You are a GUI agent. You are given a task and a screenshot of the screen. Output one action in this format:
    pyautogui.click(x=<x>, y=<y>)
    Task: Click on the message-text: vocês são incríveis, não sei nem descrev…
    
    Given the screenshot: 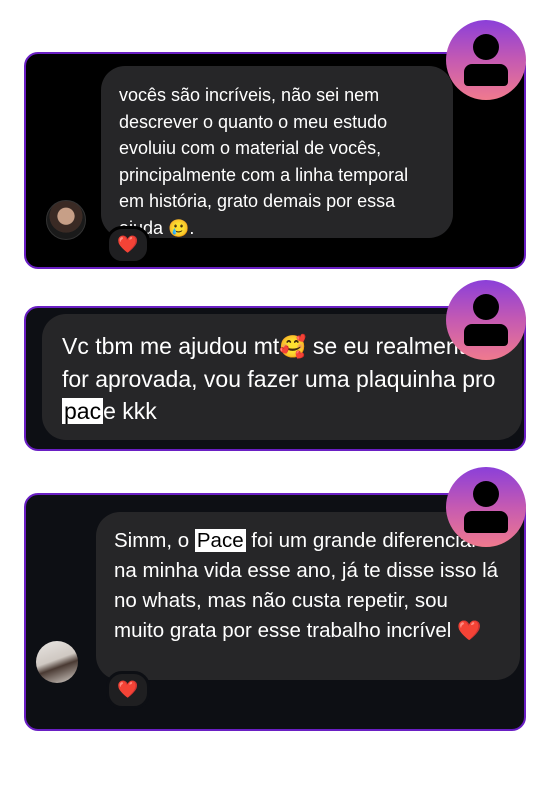 What is the action you would take?
    pyautogui.click(x=264, y=161)
    